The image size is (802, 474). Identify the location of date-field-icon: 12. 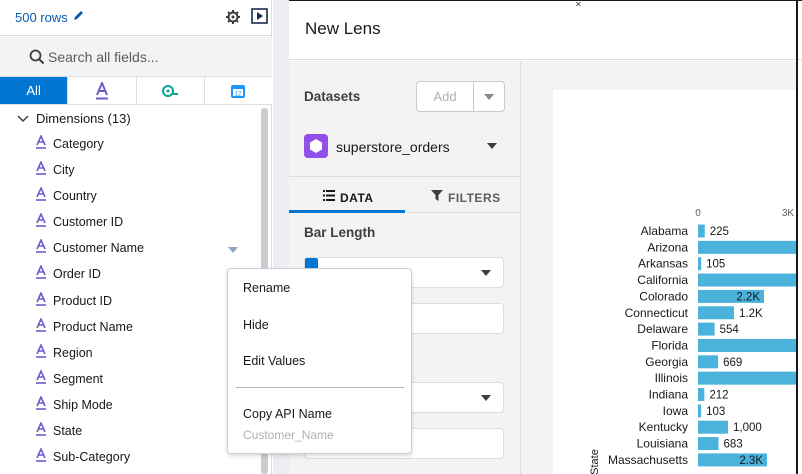
(238, 91).